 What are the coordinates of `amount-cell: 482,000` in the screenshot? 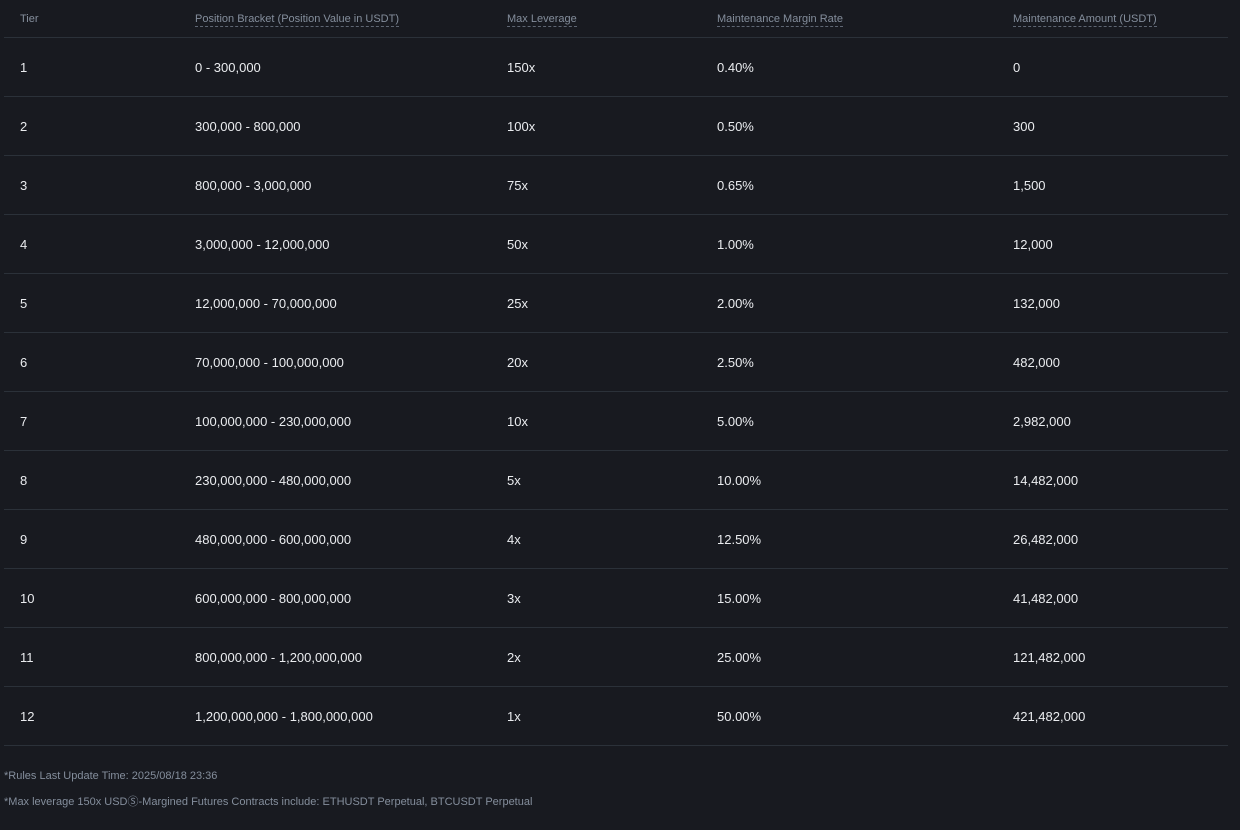 It's located at (1120, 362).